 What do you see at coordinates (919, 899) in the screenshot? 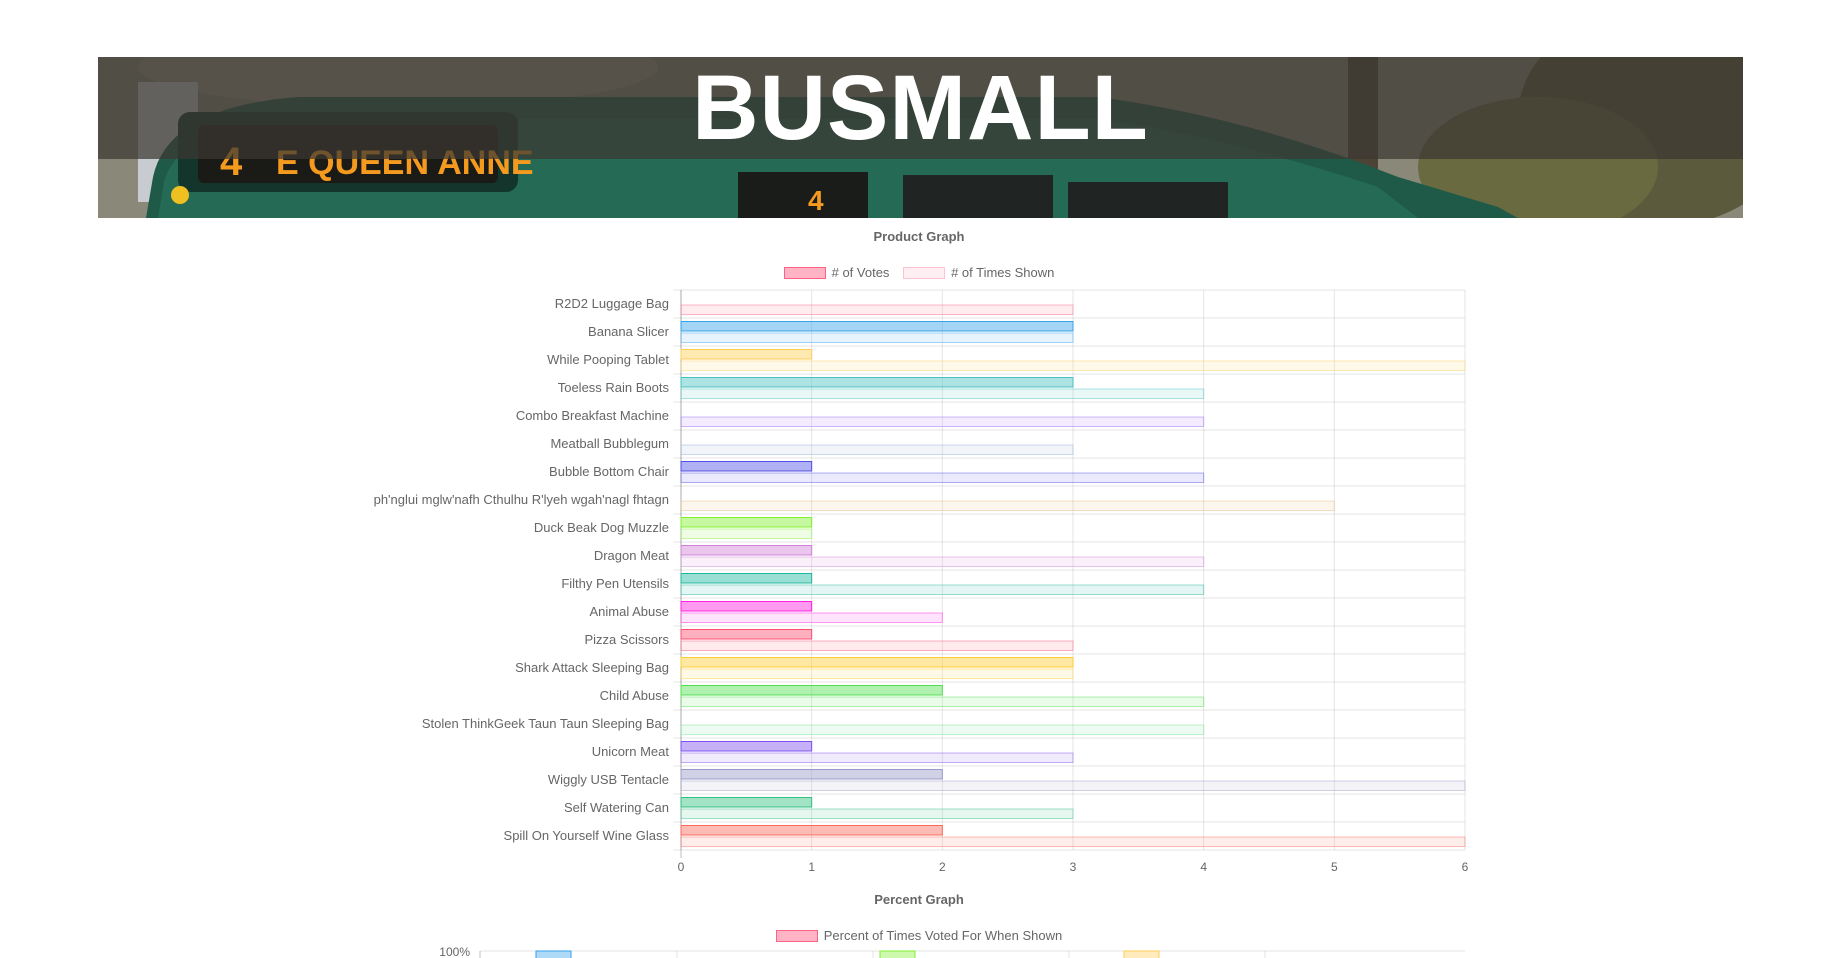
I see `percent-chart-title: Percent Graph` at bounding box center [919, 899].